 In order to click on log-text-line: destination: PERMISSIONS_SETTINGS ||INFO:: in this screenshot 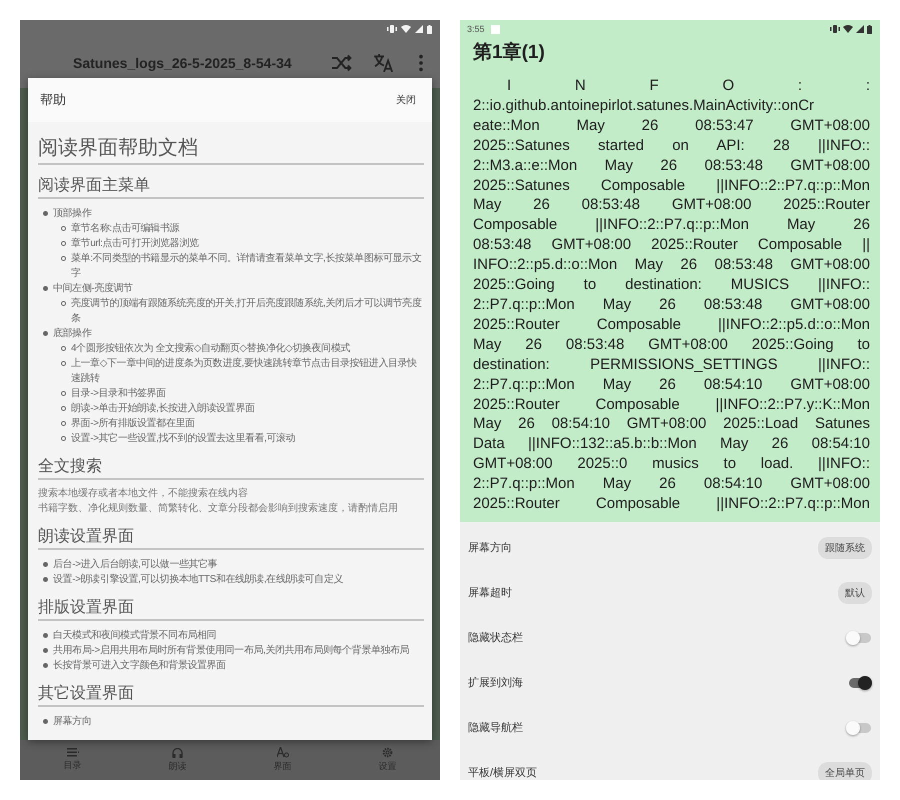, I will do `click(671, 364)`.